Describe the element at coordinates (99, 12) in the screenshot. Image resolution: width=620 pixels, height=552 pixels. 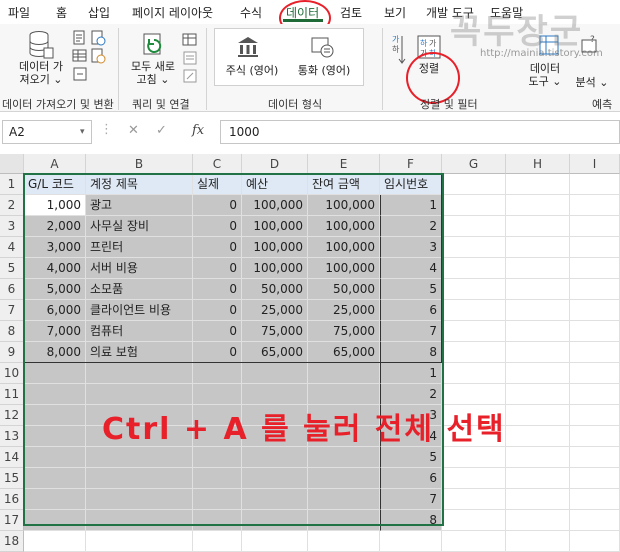
I see `tab-insert: 삽입` at that location.